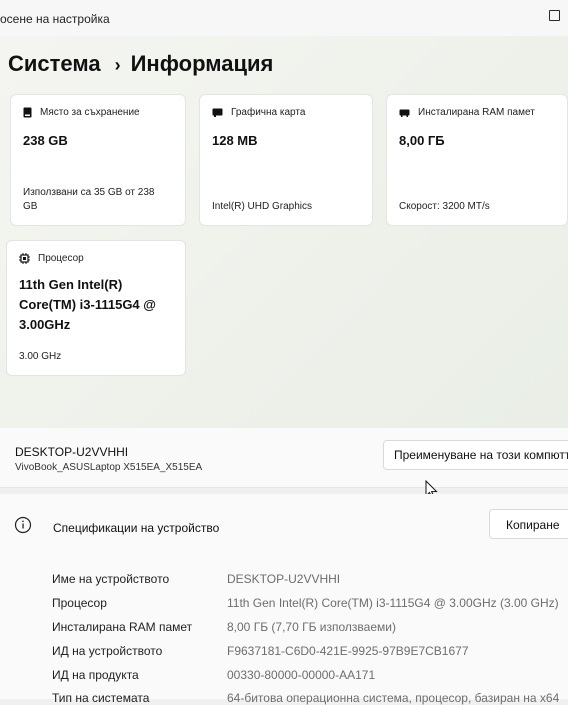  Describe the element at coordinates (45, 140) in the screenshot. I see `storage-value: 238 GB` at that location.